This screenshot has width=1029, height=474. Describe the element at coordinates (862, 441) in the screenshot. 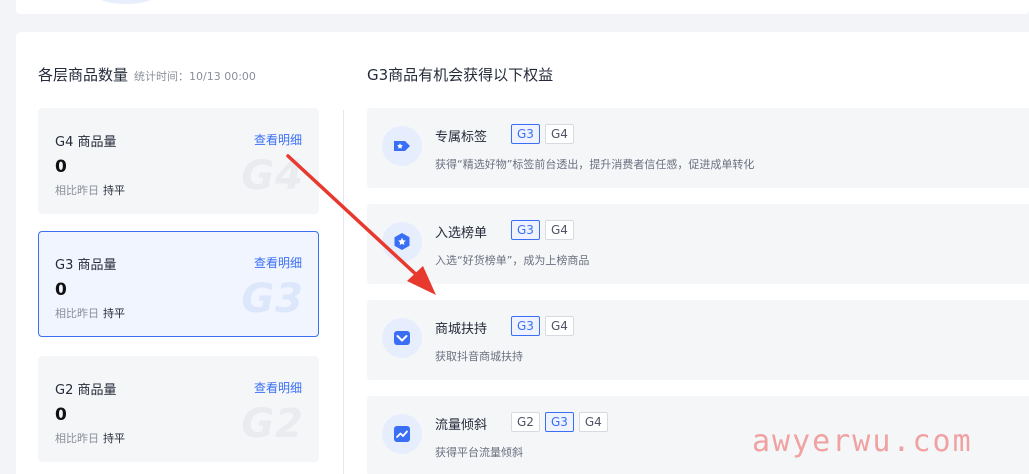

I see `site-watermark: awyerwu.com` at that location.